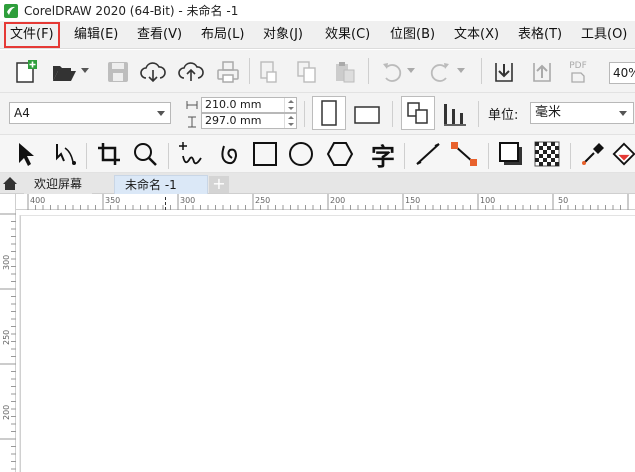 This screenshot has height=472, width=635. Describe the element at coordinates (347, 35) in the screenshot. I see `menu-effects: 效果(C)` at that location.